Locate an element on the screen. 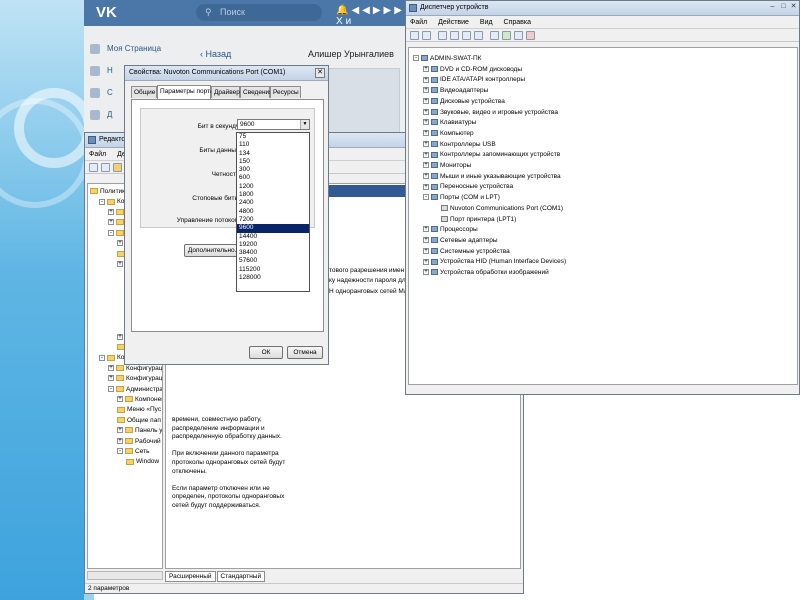 The height and width of the screenshot is (600, 800). tree-item: + Панель упр is located at coordinates (139, 430).